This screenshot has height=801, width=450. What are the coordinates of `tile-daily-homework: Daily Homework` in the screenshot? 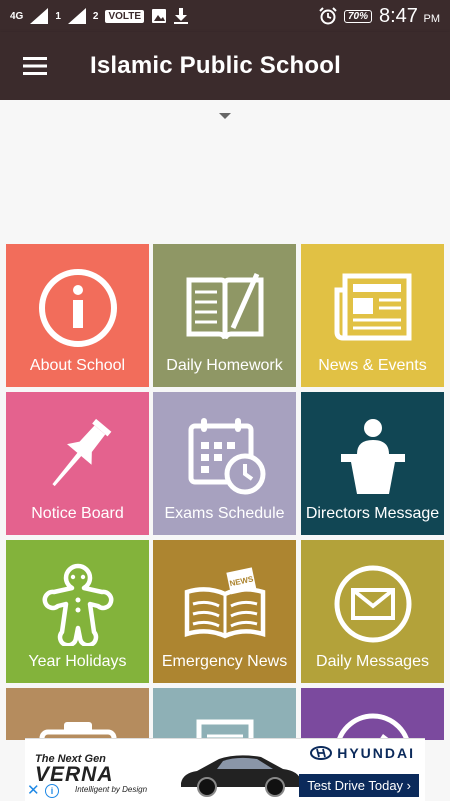 It's located at (224, 315).